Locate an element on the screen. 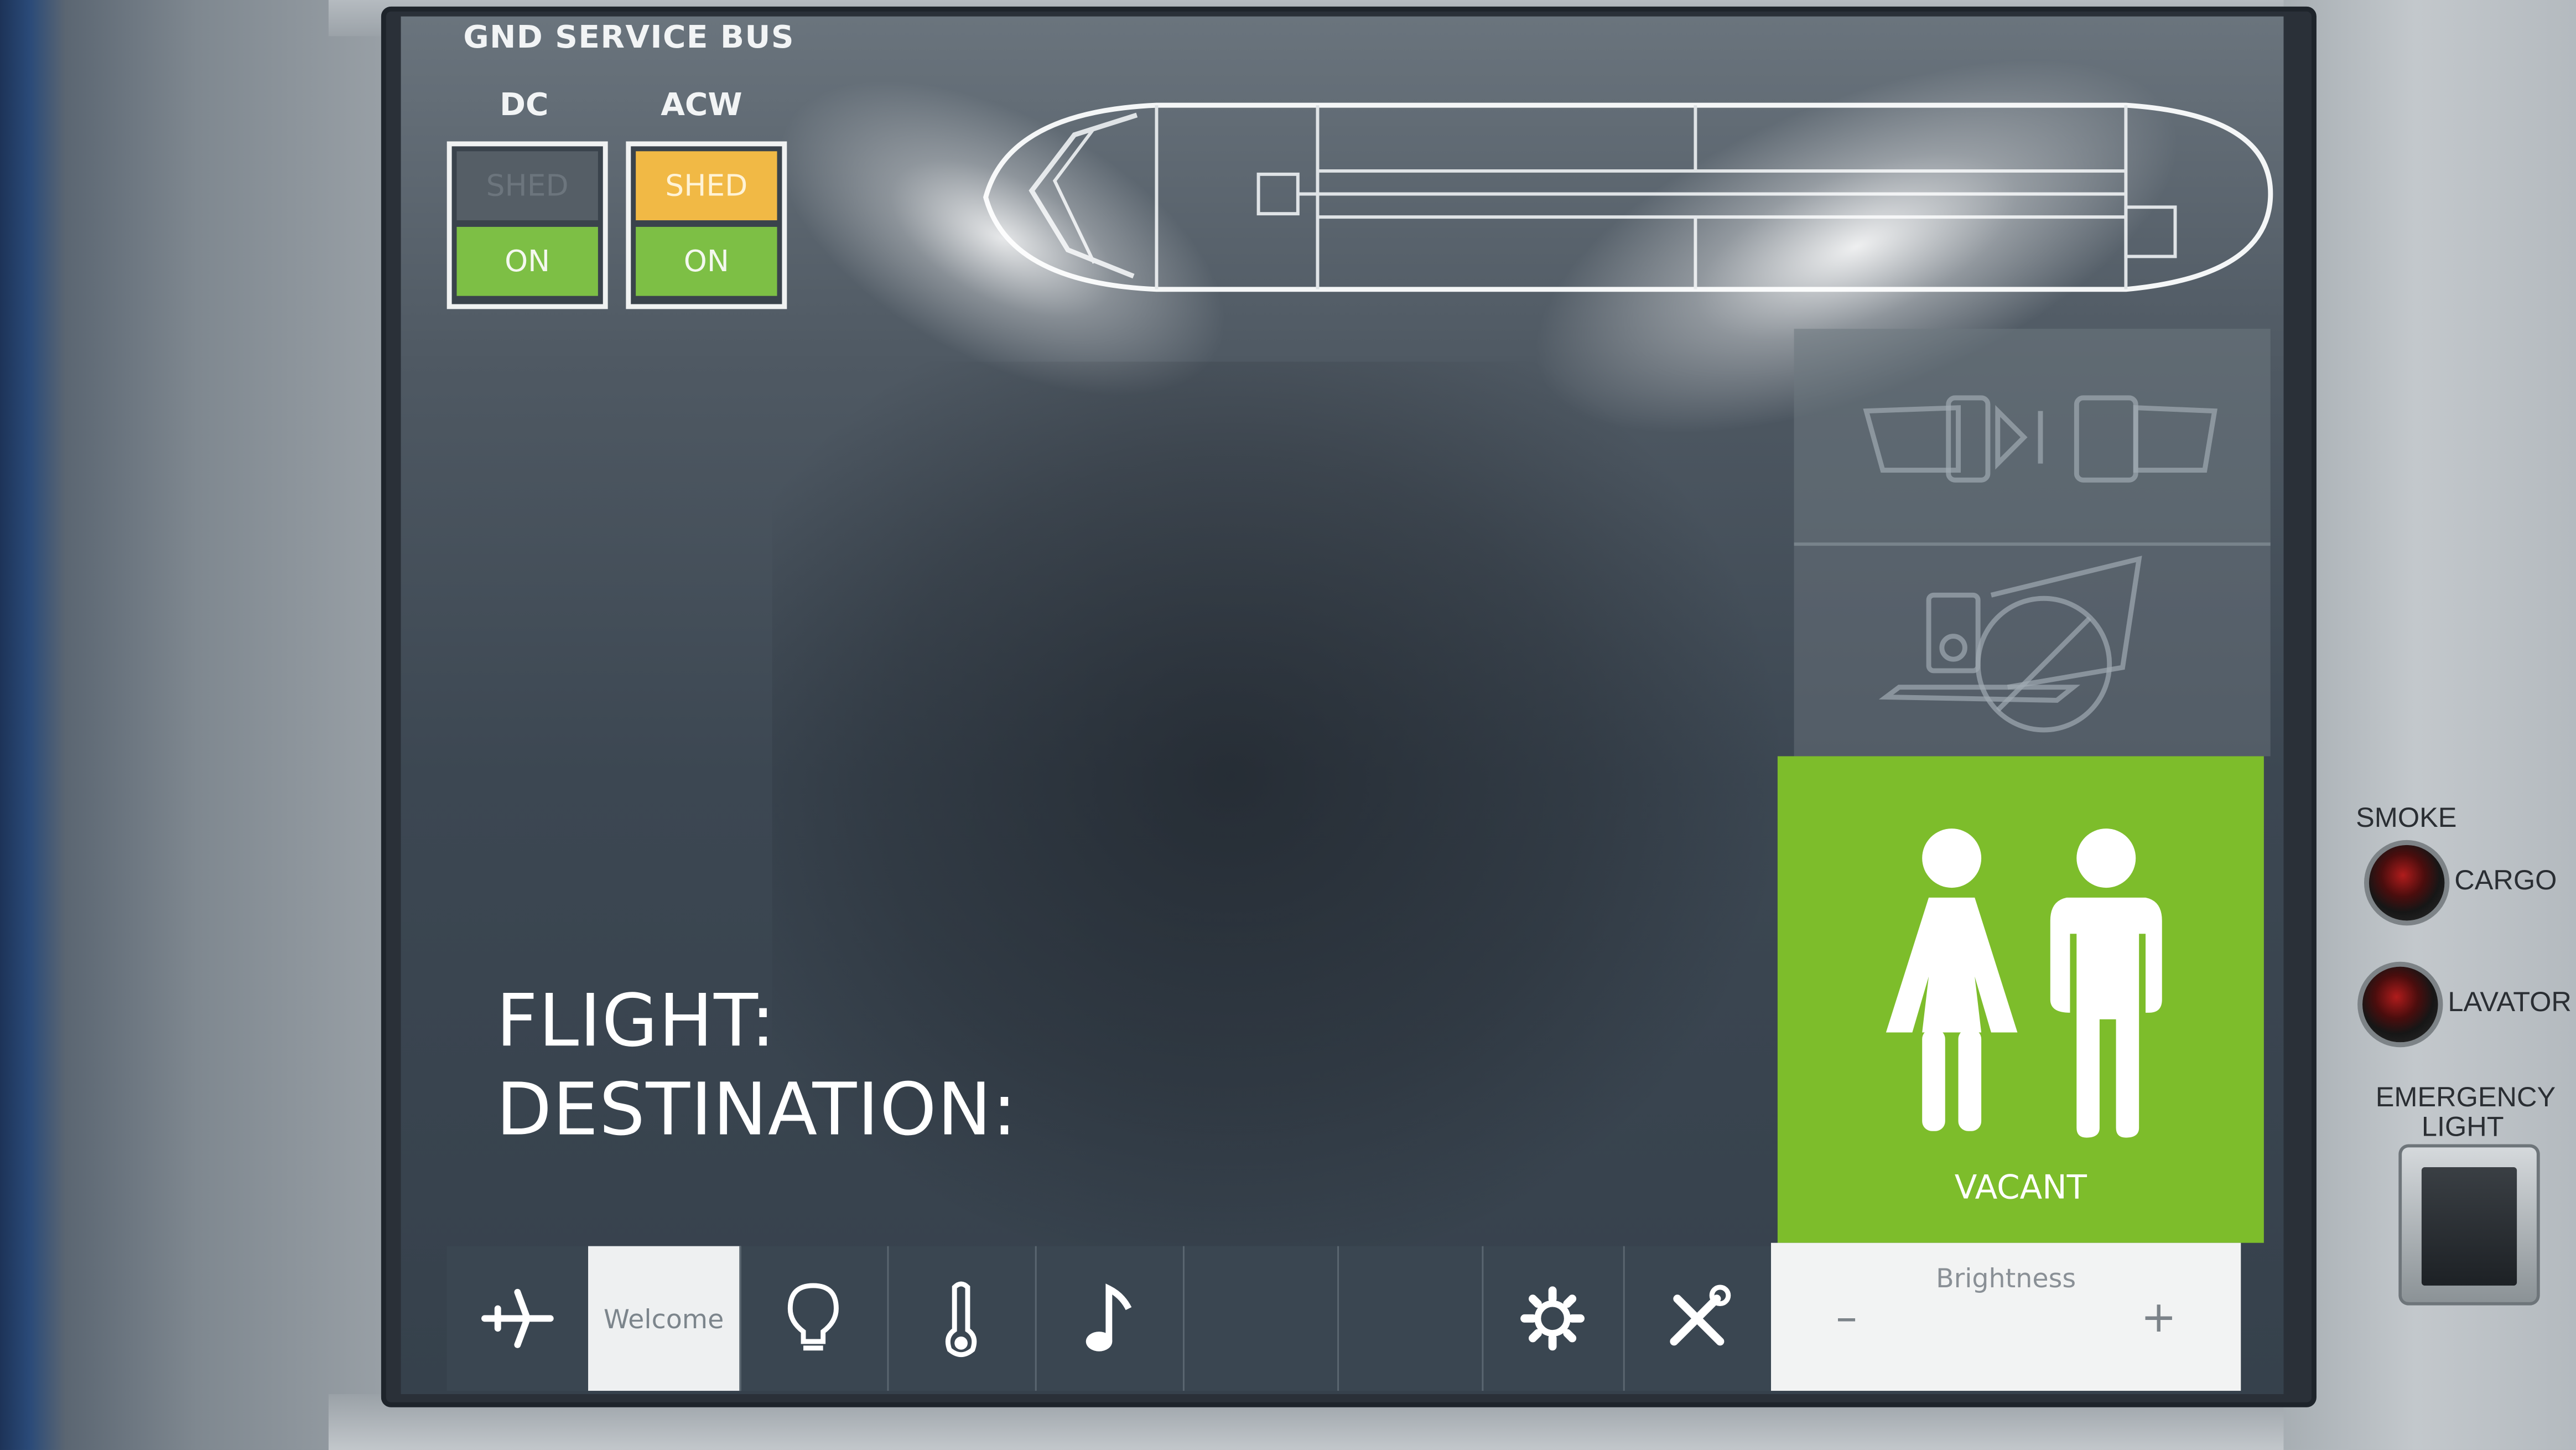 The height and width of the screenshot is (1450, 2576). maintenance-button is located at coordinates (1697, 1318).